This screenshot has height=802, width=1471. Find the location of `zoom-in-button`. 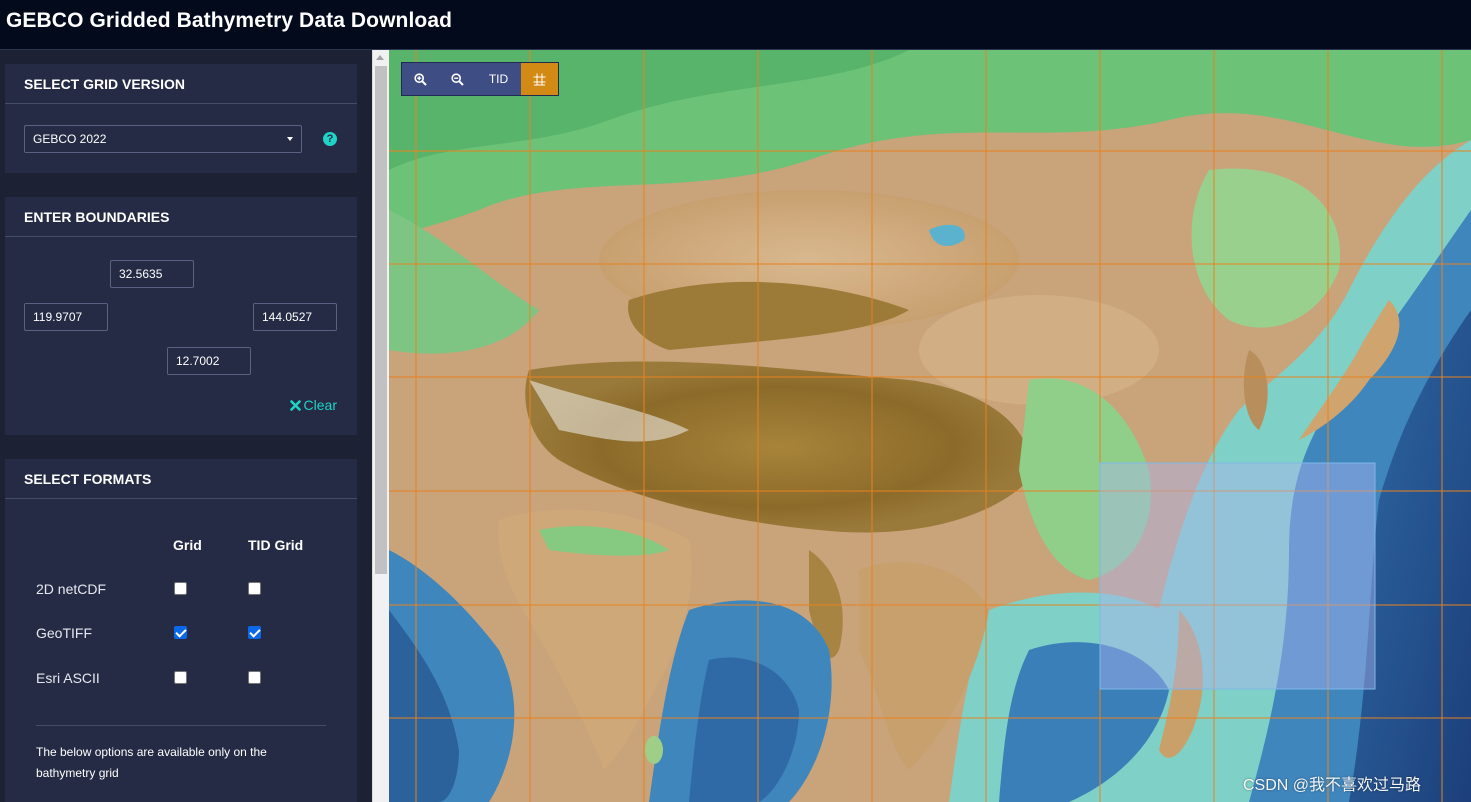

zoom-in-button is located at coordinates (420, 79).